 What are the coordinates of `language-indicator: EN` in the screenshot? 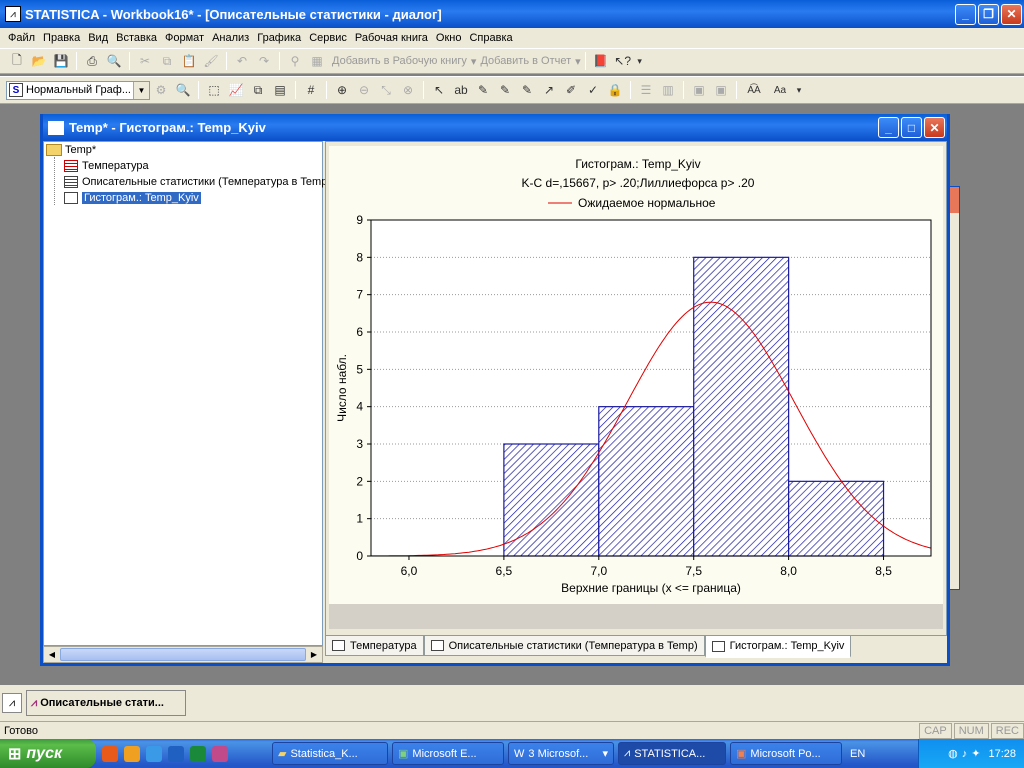 It's located at (857, 754).